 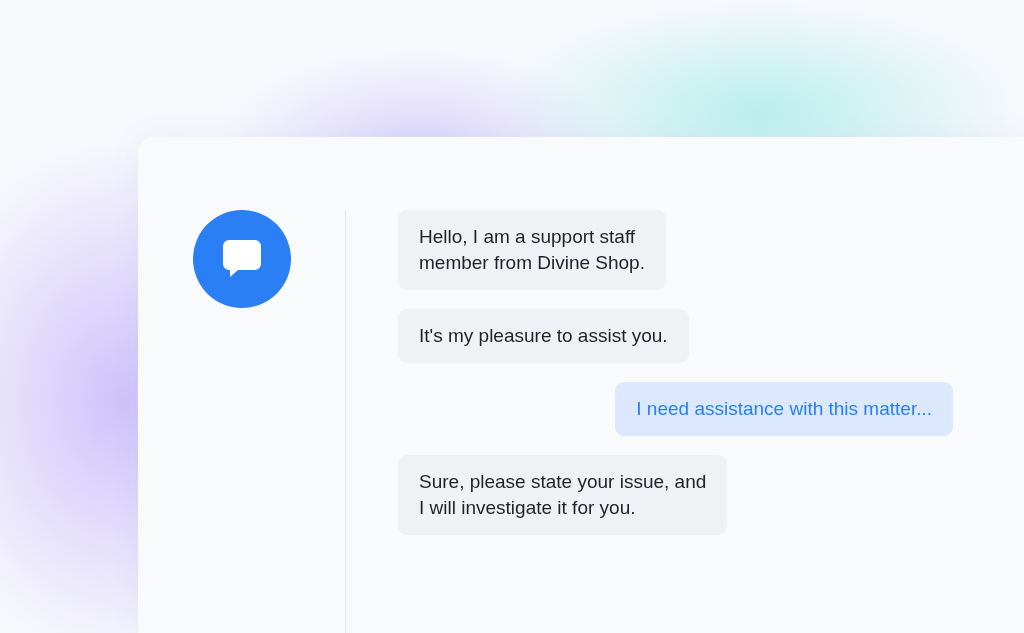 I want to click on chat-message: Sure, please state your issue, and I will investigate it for you., so click(x=563, y=495).